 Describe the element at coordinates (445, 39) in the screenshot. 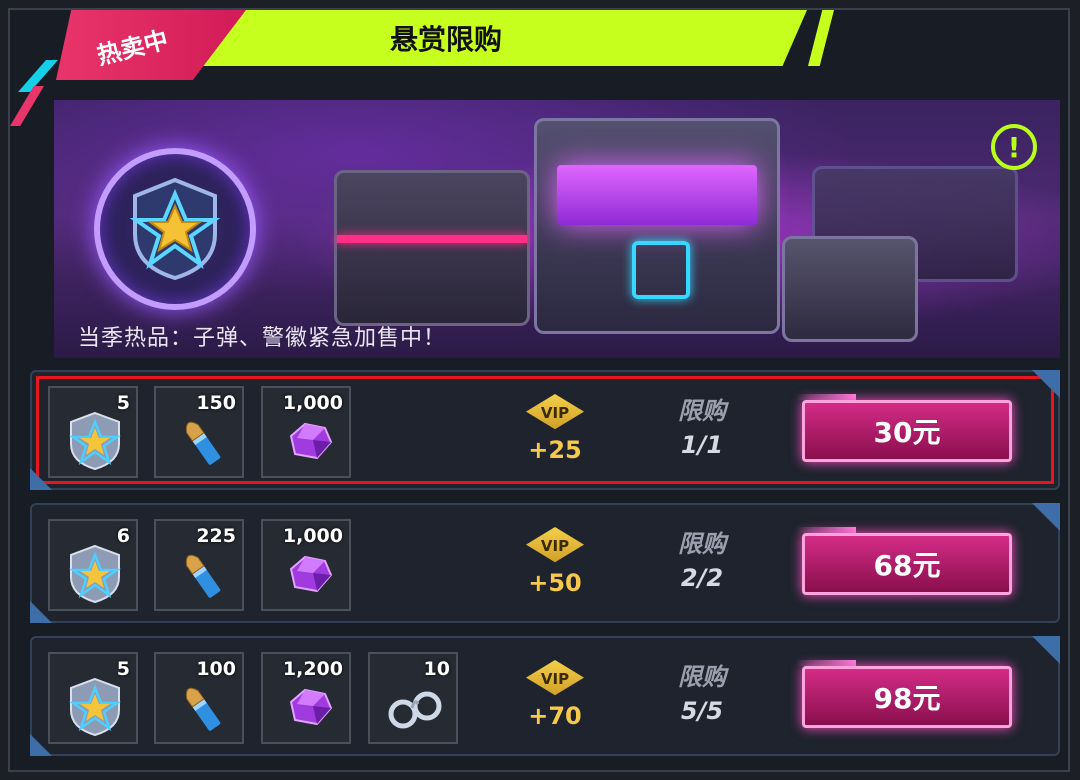

I see `page-title: 悬赏限购` at that location.